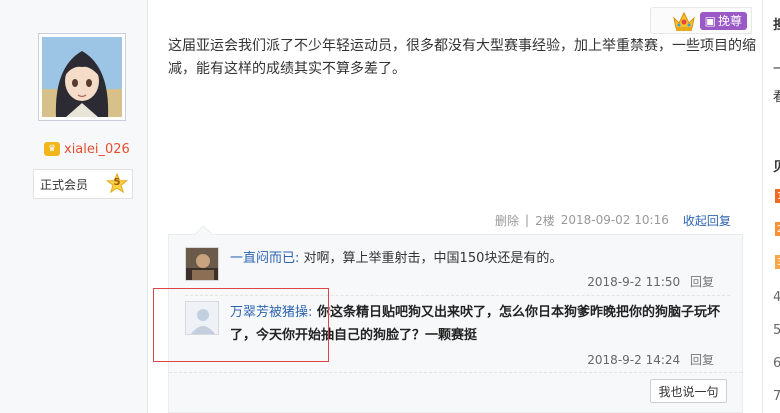 This screenshot has width=780, height=413. I want to click on reply-datetime: 2018-9-2 11:50, so click(634, 282).